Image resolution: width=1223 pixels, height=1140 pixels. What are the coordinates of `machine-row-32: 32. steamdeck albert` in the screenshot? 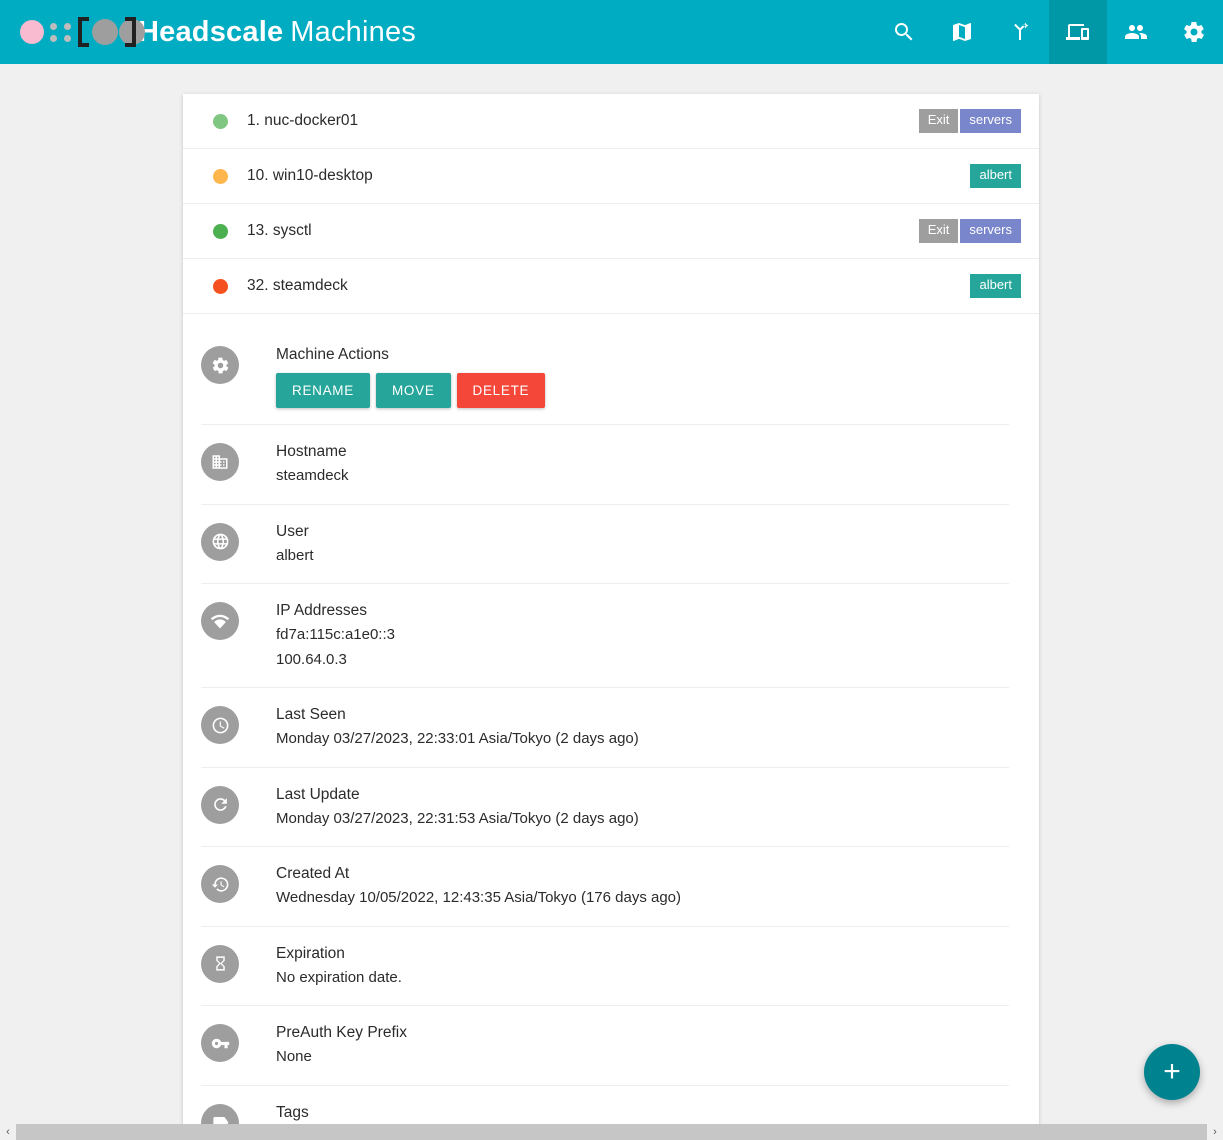 It's located at (611, 286).